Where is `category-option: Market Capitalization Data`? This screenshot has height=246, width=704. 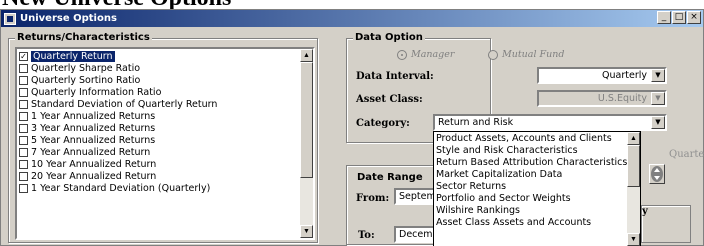 category-option: Market Capitalization Data is located at coordinates (531, 175).